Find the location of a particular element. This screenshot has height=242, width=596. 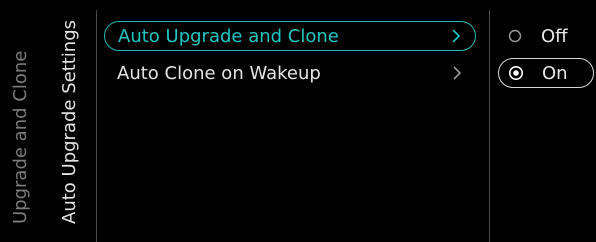

breadcrumb-current-column: Auto Upgrade Settings is located at coordinates (70, 121).